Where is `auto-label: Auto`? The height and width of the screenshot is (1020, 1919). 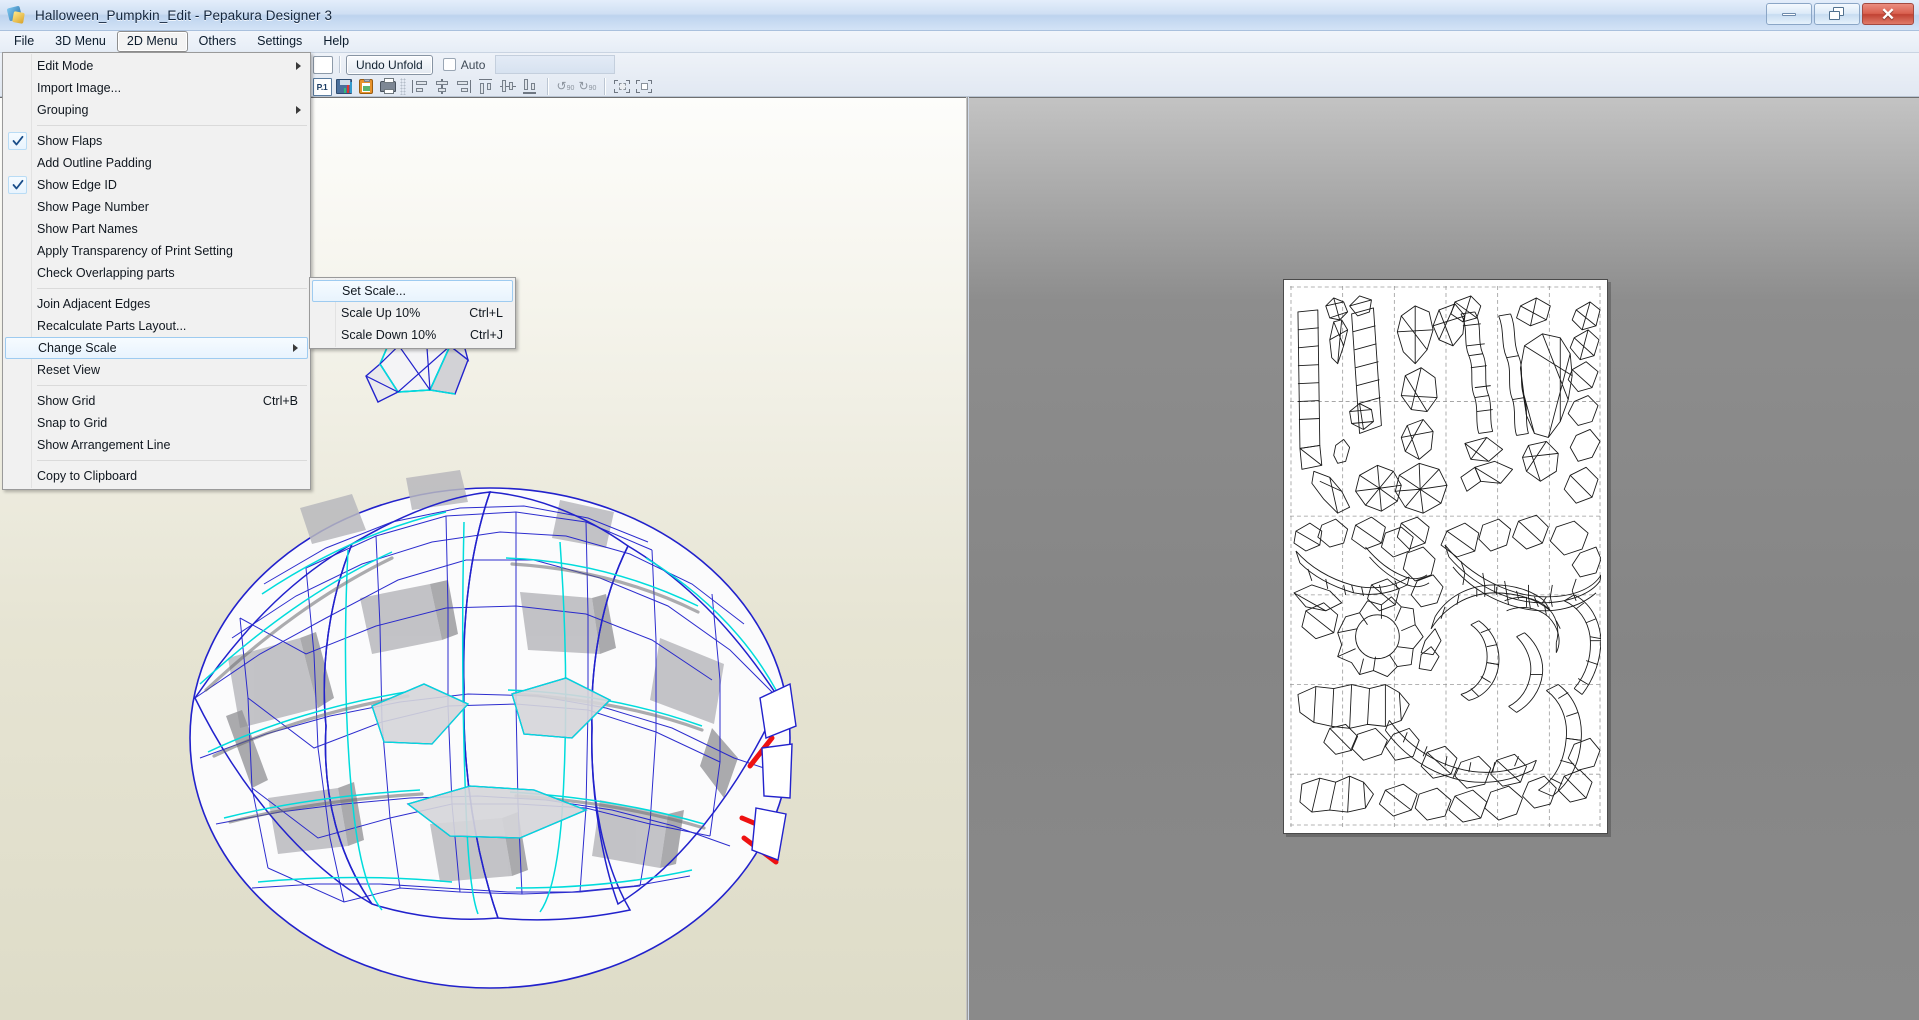
auto-label: Auto is located at coordinates (473, 64).